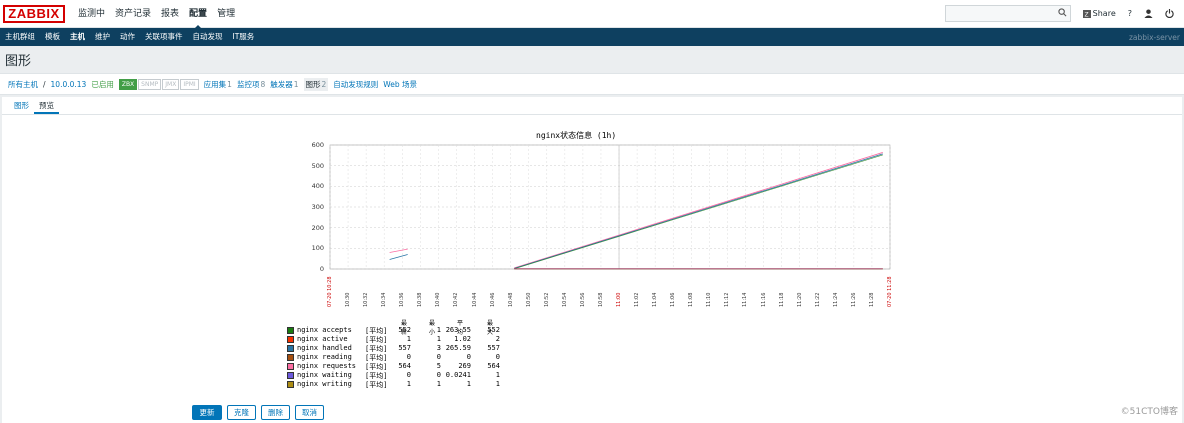 The height and width of the screenshot is (423, 1184). What do you see at coordinates (322, 339) in the screenshot?
I see `legend-series-name: nginx active` at bounding box center [322, 339].